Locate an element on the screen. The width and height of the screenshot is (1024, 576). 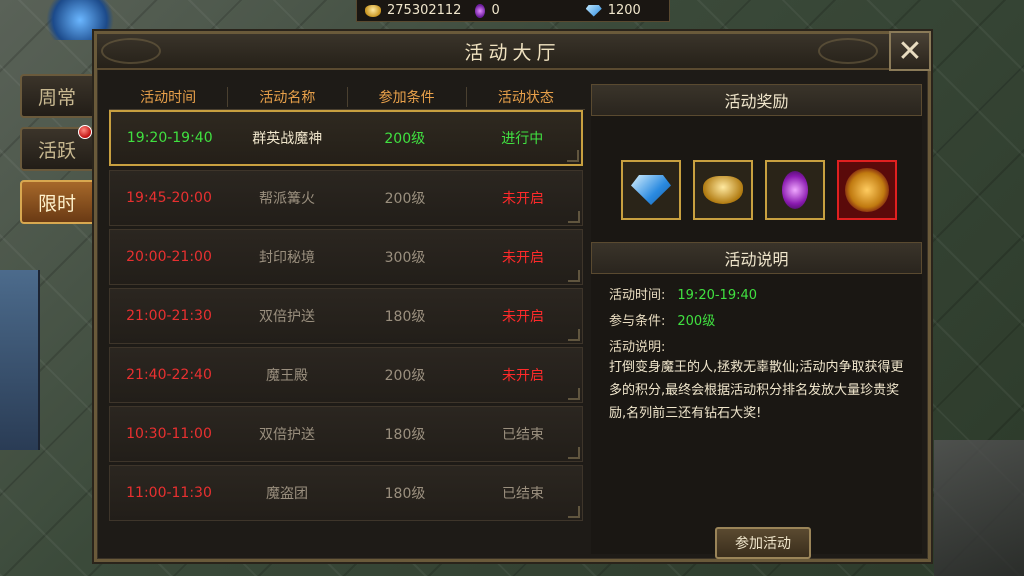
tower-scenery is located at coordinates (20, 360).